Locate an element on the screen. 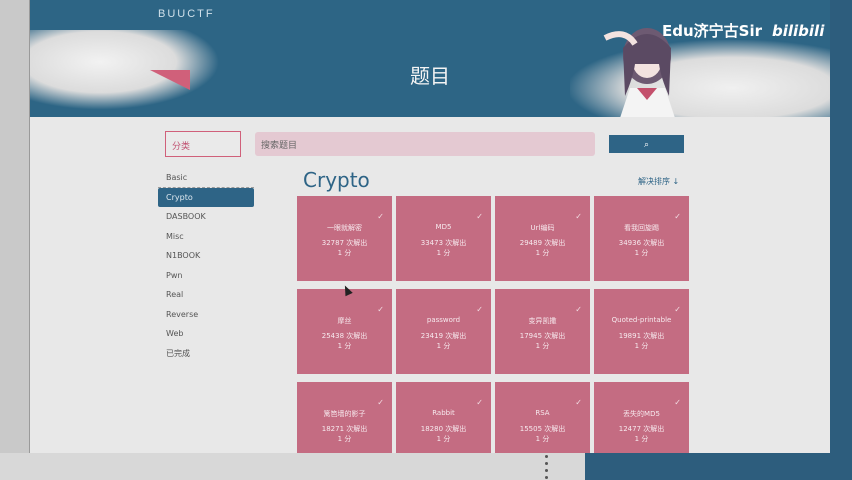 Image resolution: width=852 pixels, height=480 pixels. challenge-solves: 18280 次解出 is located at coordinates (443, 429).